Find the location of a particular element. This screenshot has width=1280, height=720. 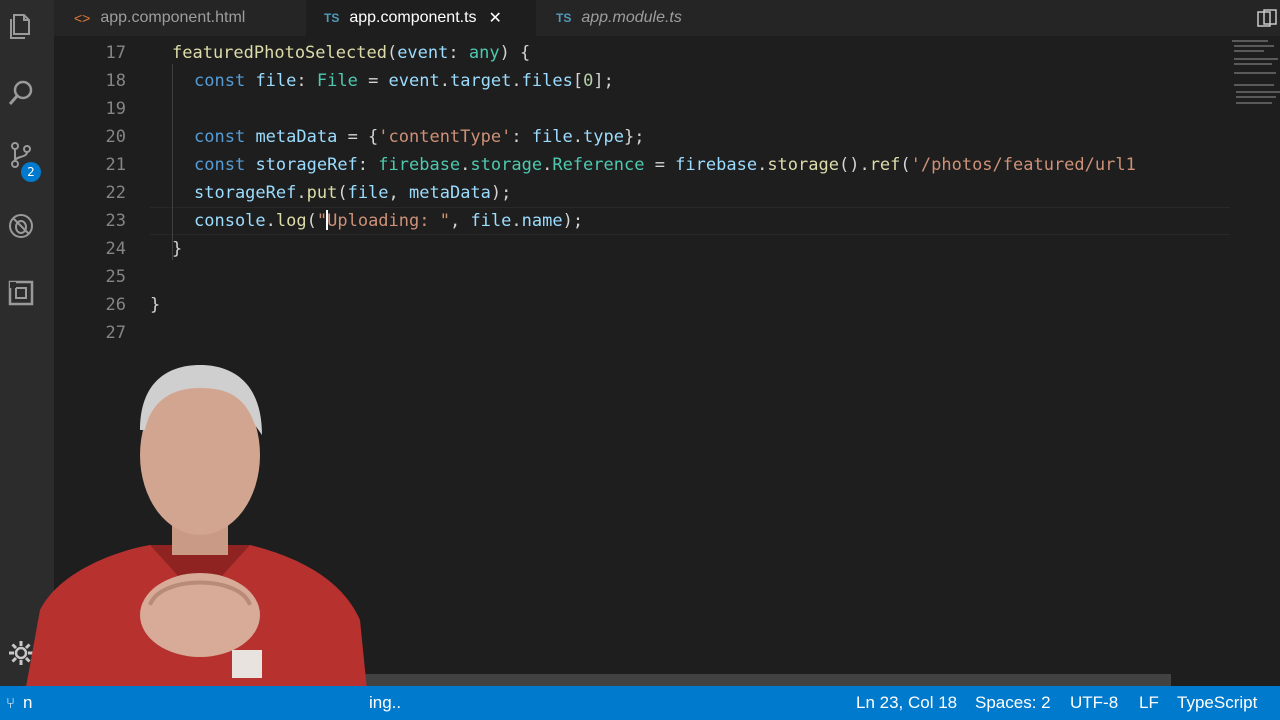

cursor-position: Ln 23, Col 18 is located at coordinates (906, 703).